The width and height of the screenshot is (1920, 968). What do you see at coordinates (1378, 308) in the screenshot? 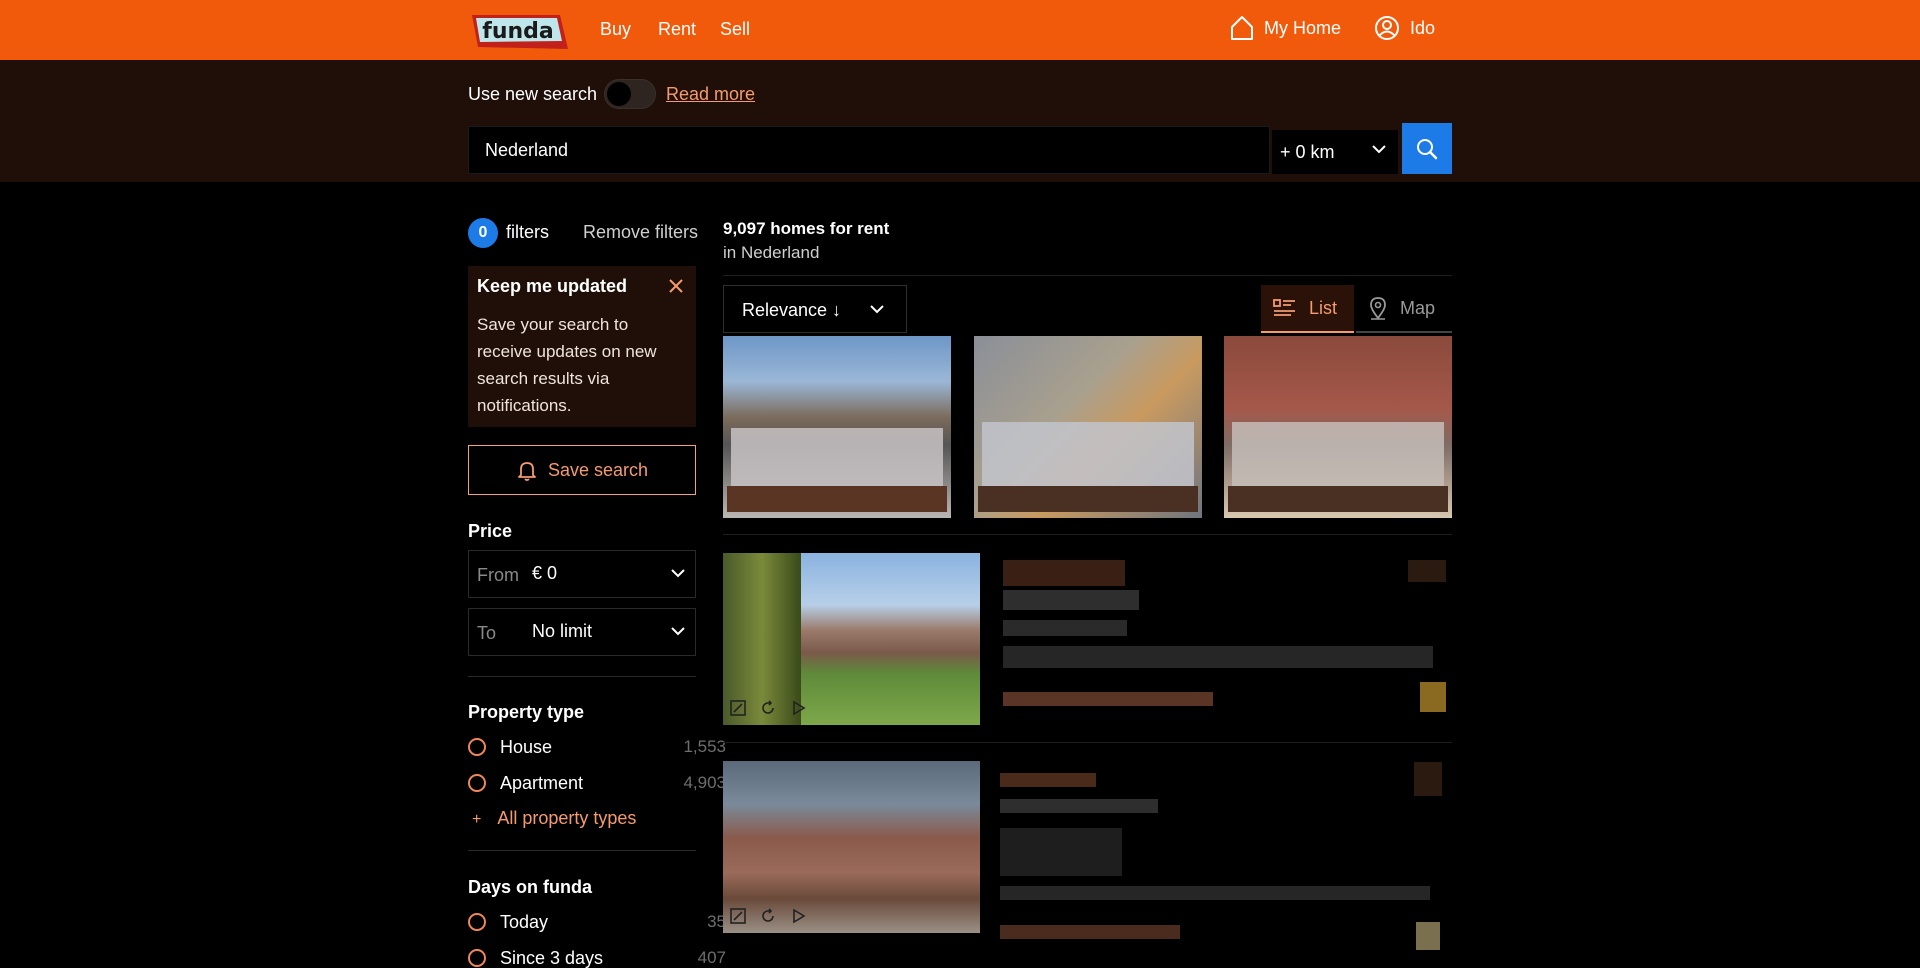
I see `map-pin-icon` at bounding box center [1378, 308].